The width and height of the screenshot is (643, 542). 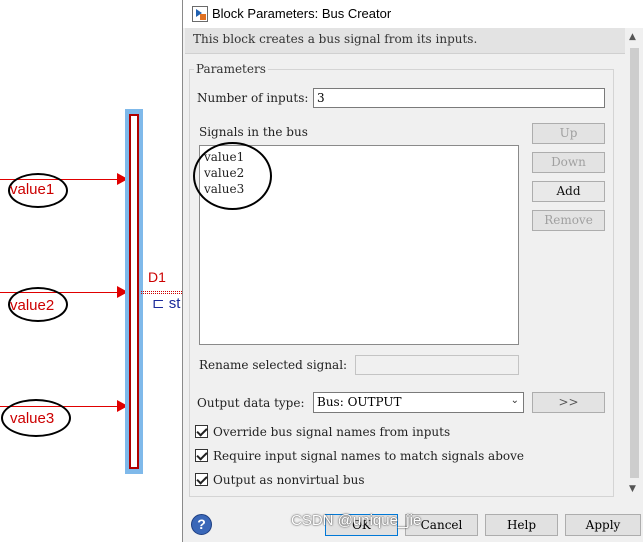 I want to click on scroll-thumb, so click(x=634, y=263).